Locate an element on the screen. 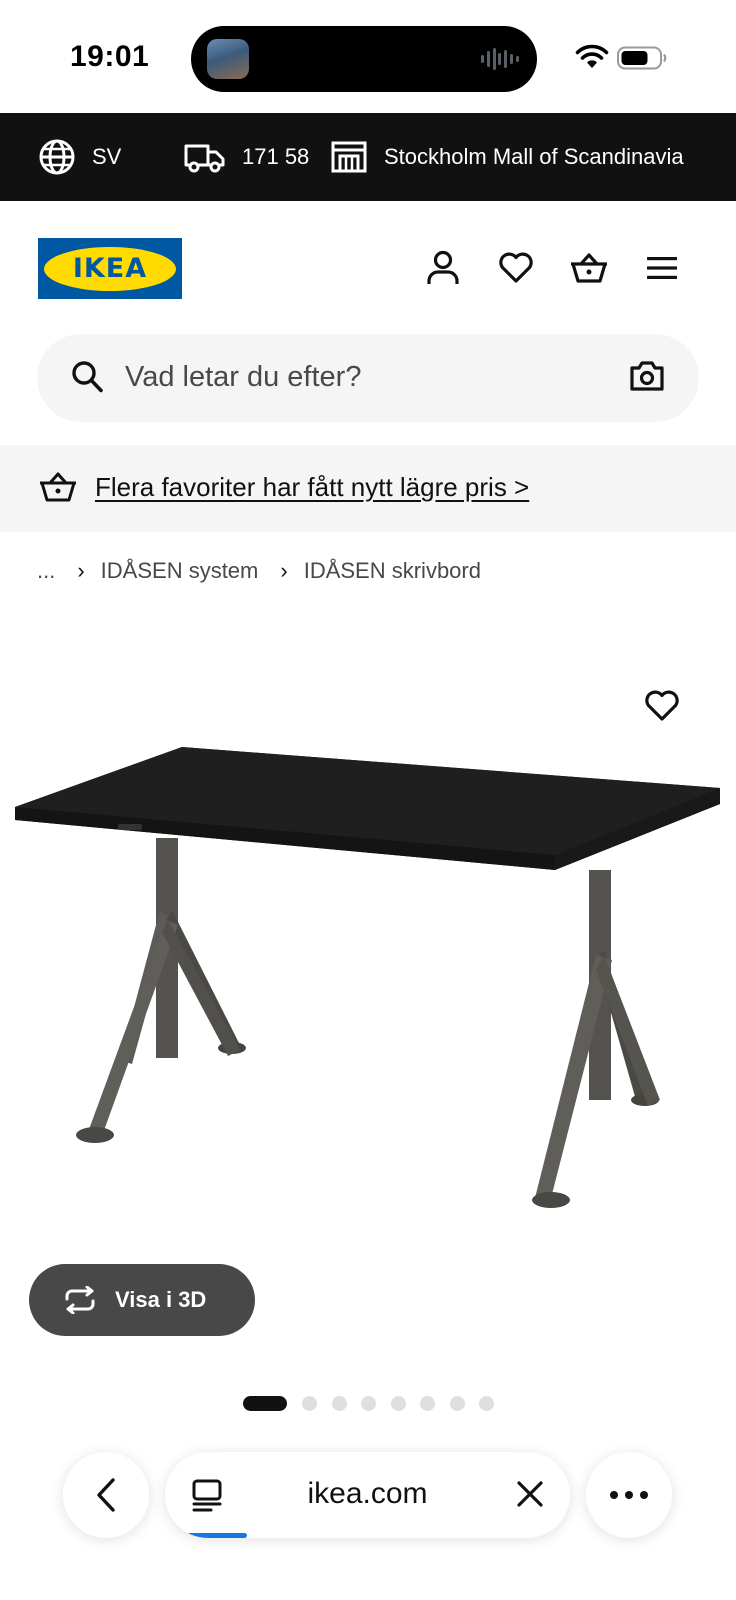 This screenshot has height=1600, width=736. camera-search-icon is located at coordinates (647, 376).